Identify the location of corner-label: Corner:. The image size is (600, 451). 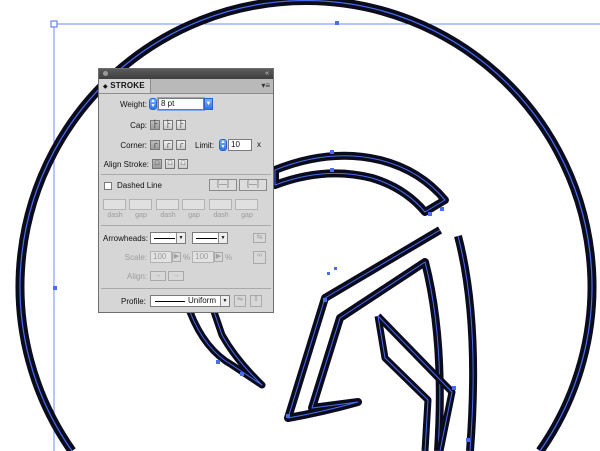
(133, 145).